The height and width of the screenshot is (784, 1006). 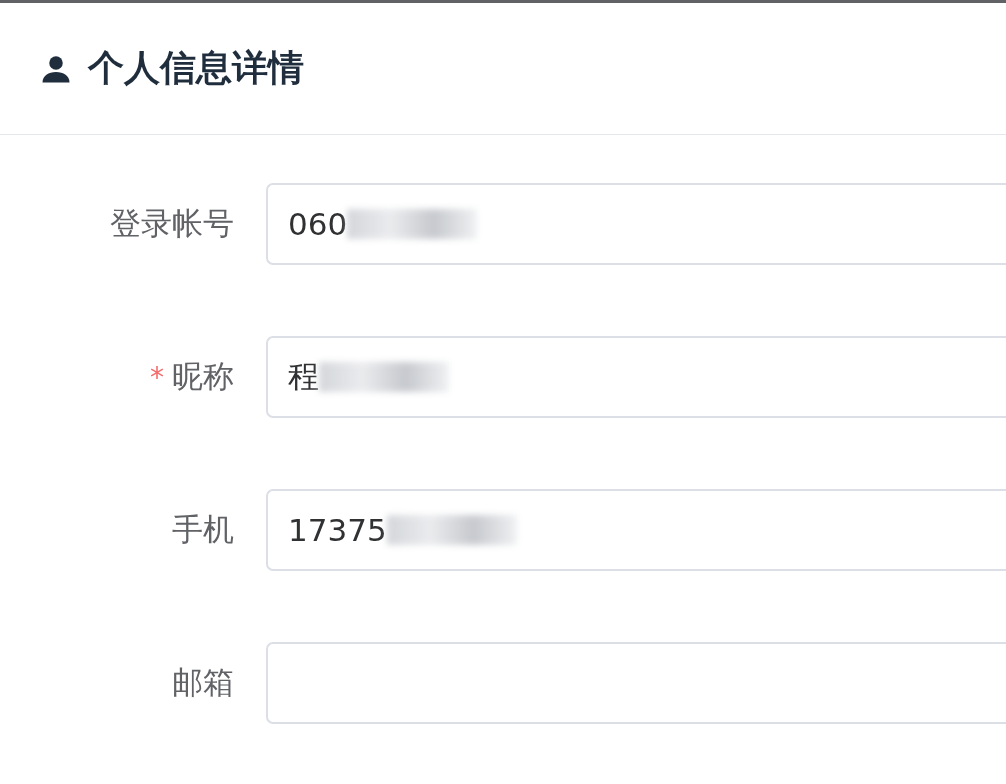 I want to click on required-mark: *, so click(x=157, y=377).